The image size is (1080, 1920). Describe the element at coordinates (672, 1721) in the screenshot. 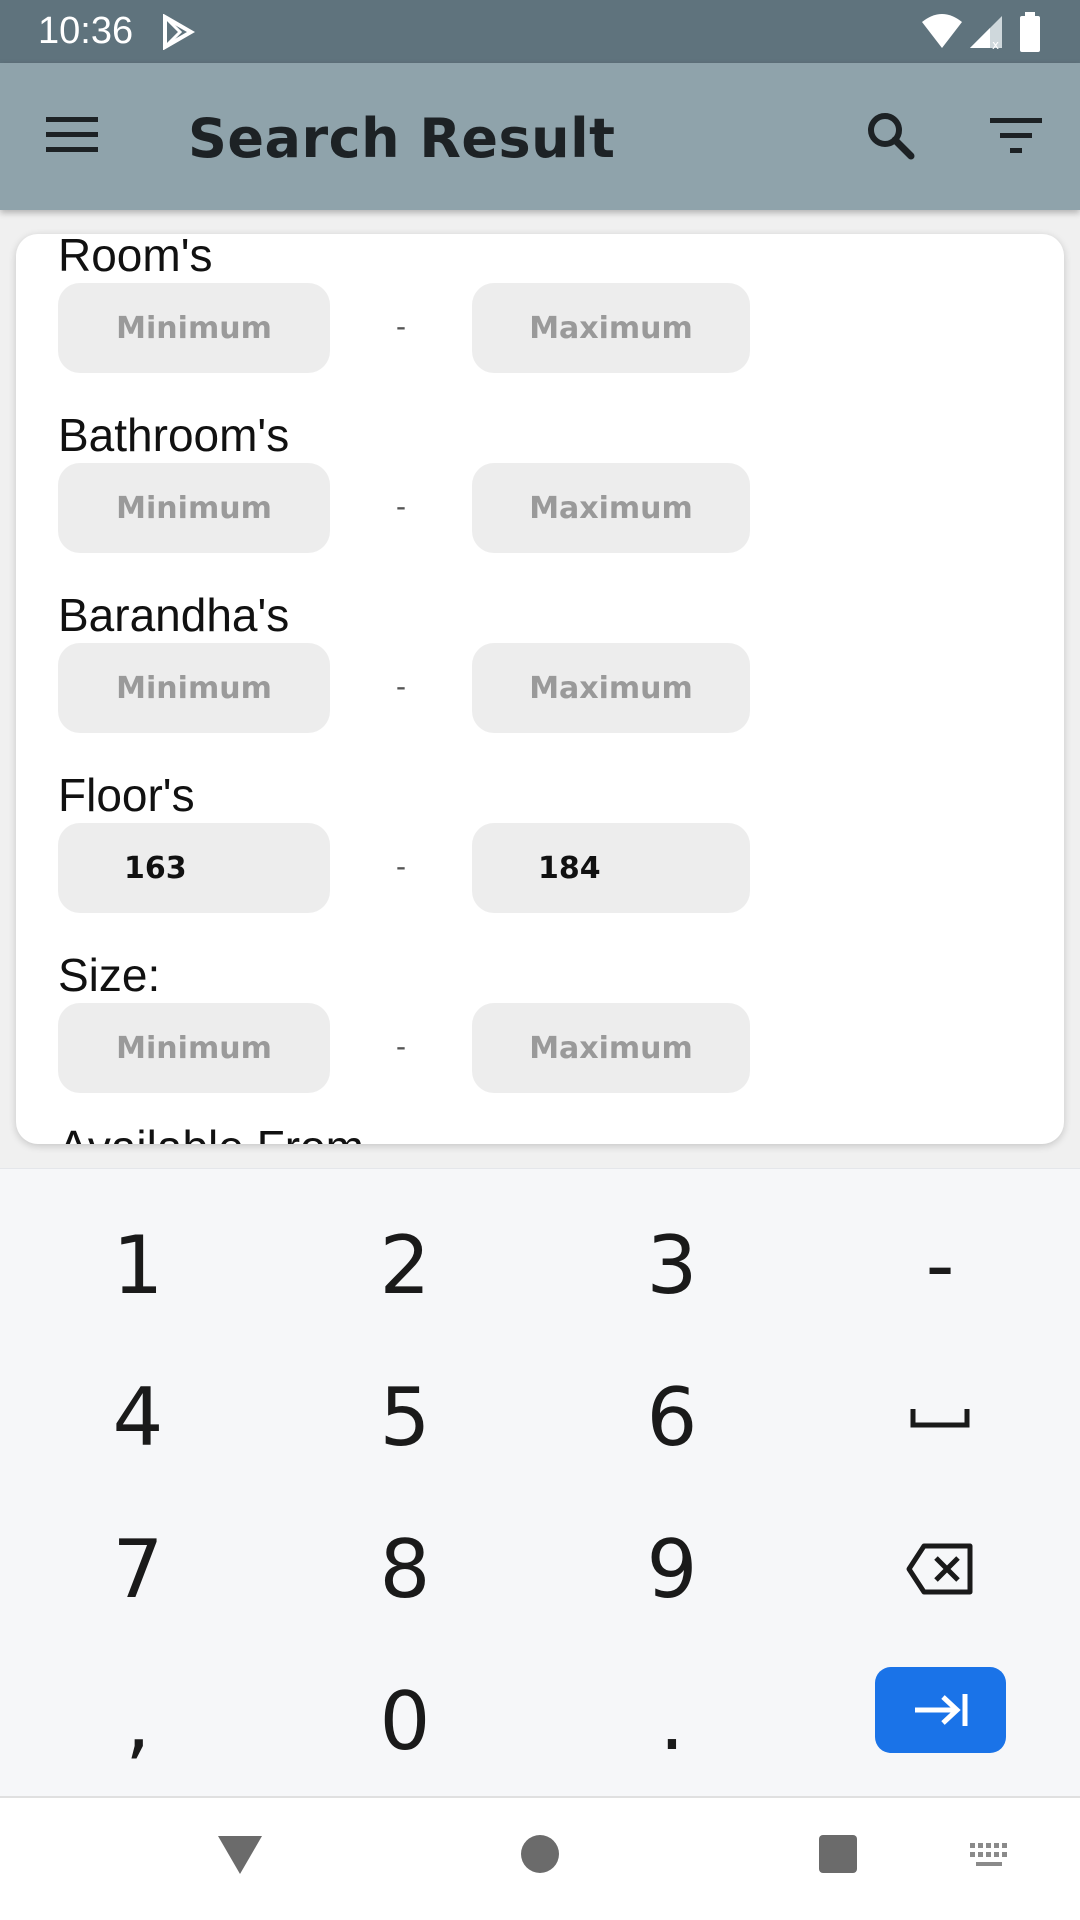

I see `key-period: .` at that location.